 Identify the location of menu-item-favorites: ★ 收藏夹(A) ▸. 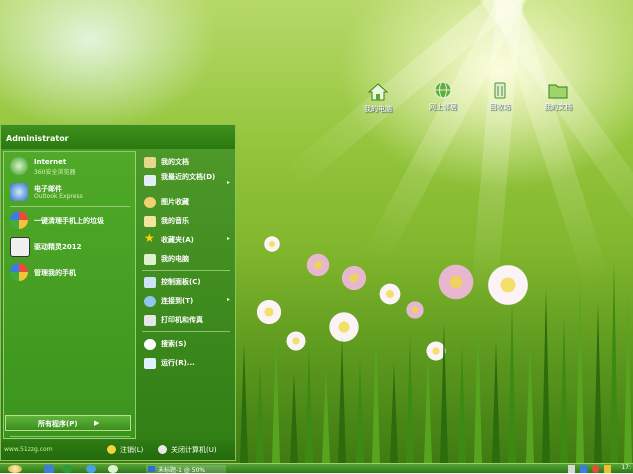
(188, 240).